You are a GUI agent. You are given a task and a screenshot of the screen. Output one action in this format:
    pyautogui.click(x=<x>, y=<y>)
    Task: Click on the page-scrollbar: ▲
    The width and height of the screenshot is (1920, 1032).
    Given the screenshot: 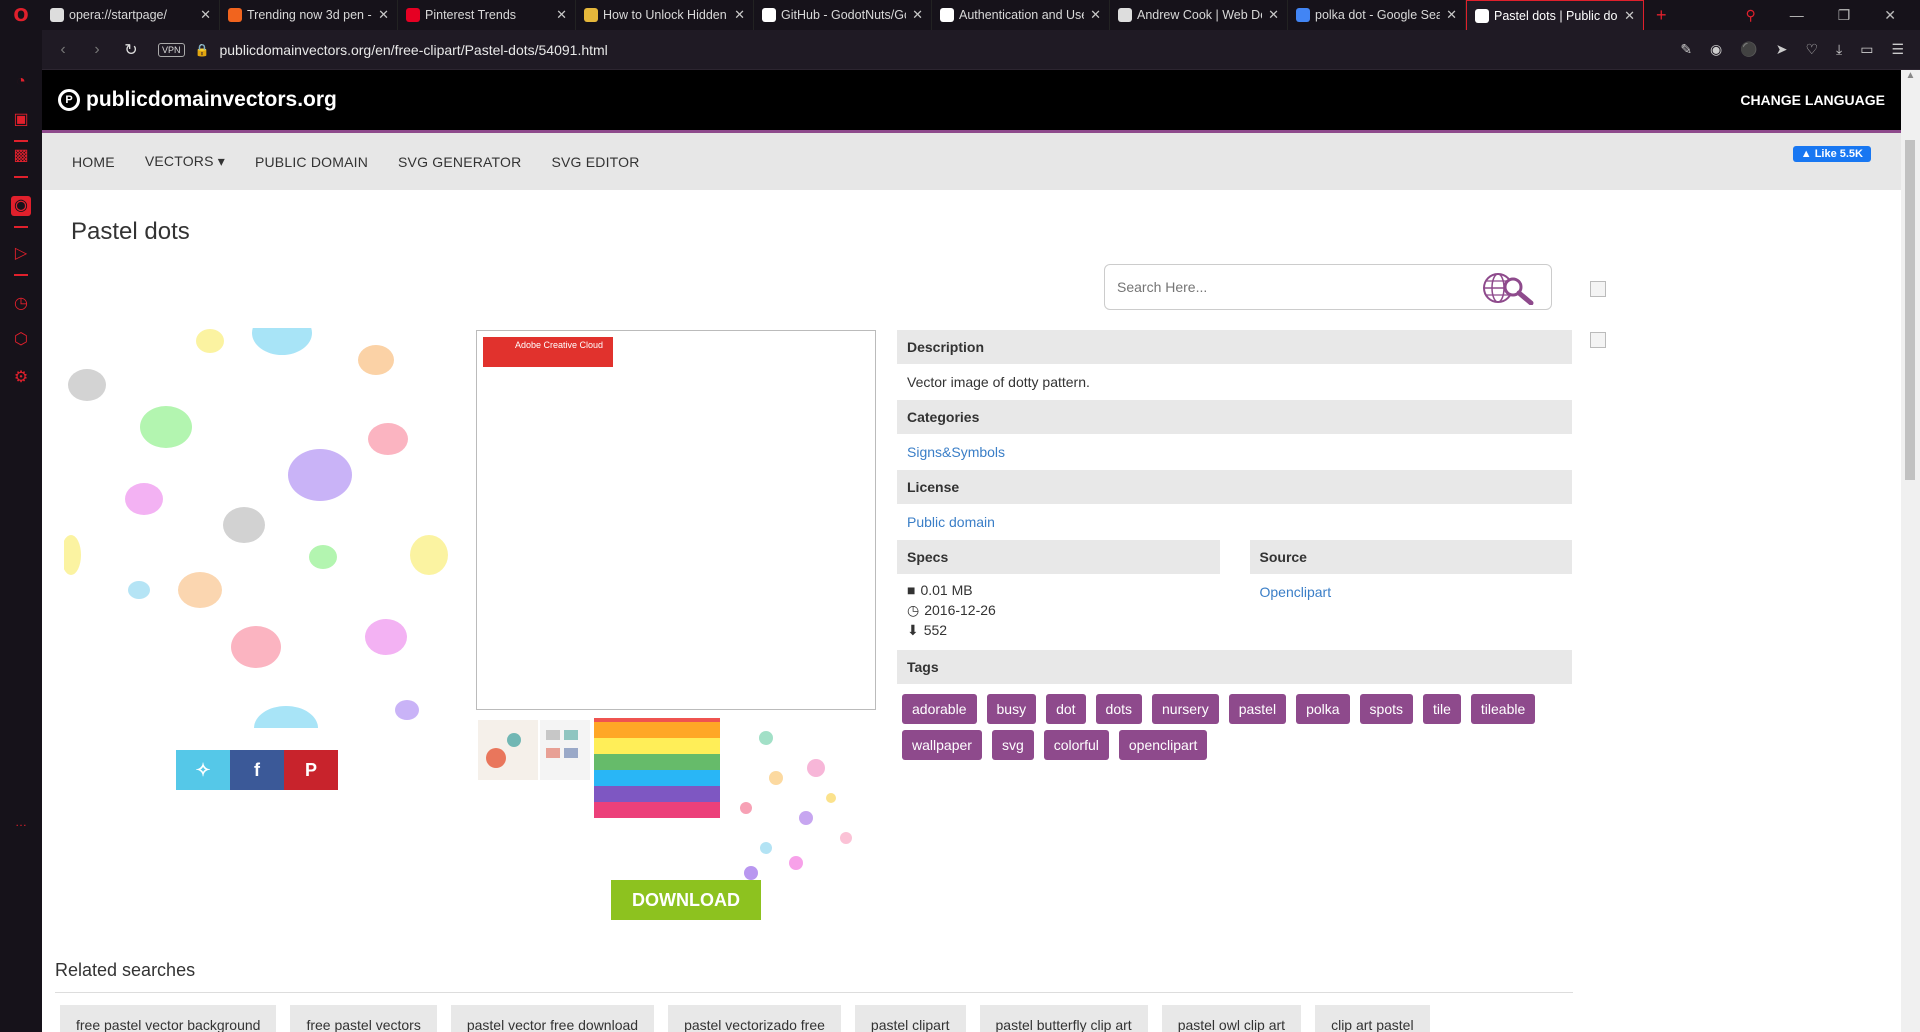 What is the action you would take?
    pyautogui.click(x=1910, y=551)
    